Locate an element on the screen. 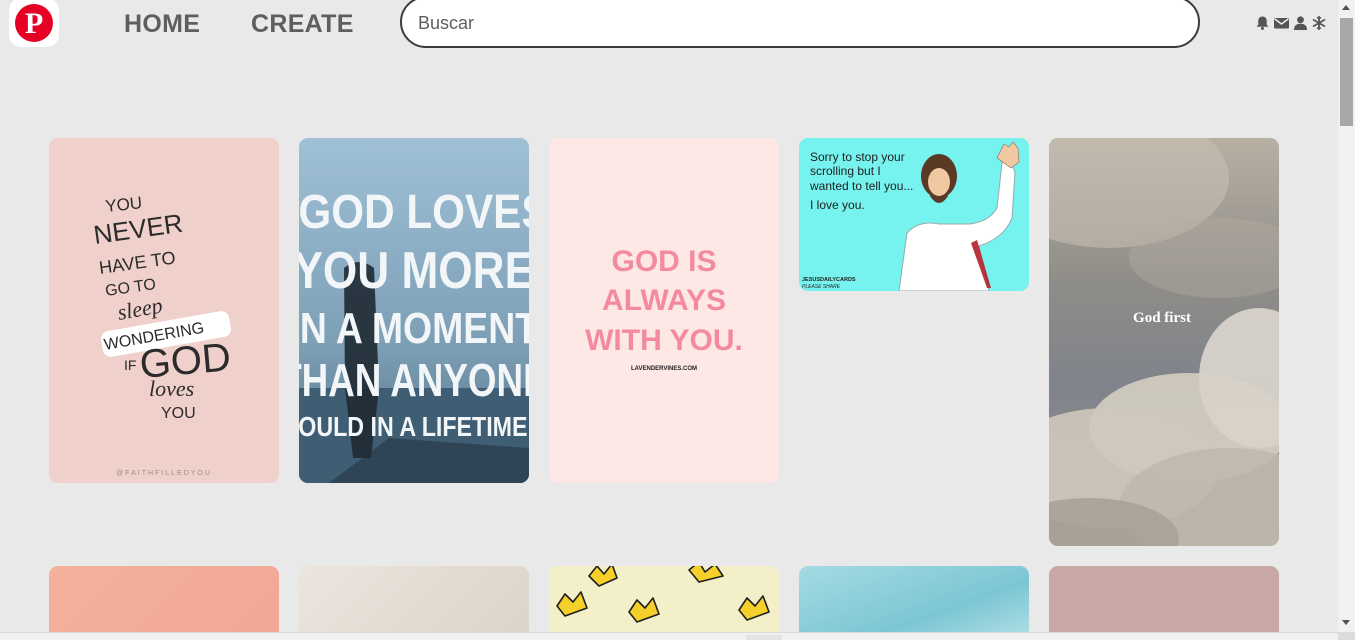 The height and width of the screenshot is (640, 1355). search-input is located at coordinates (798, 23).